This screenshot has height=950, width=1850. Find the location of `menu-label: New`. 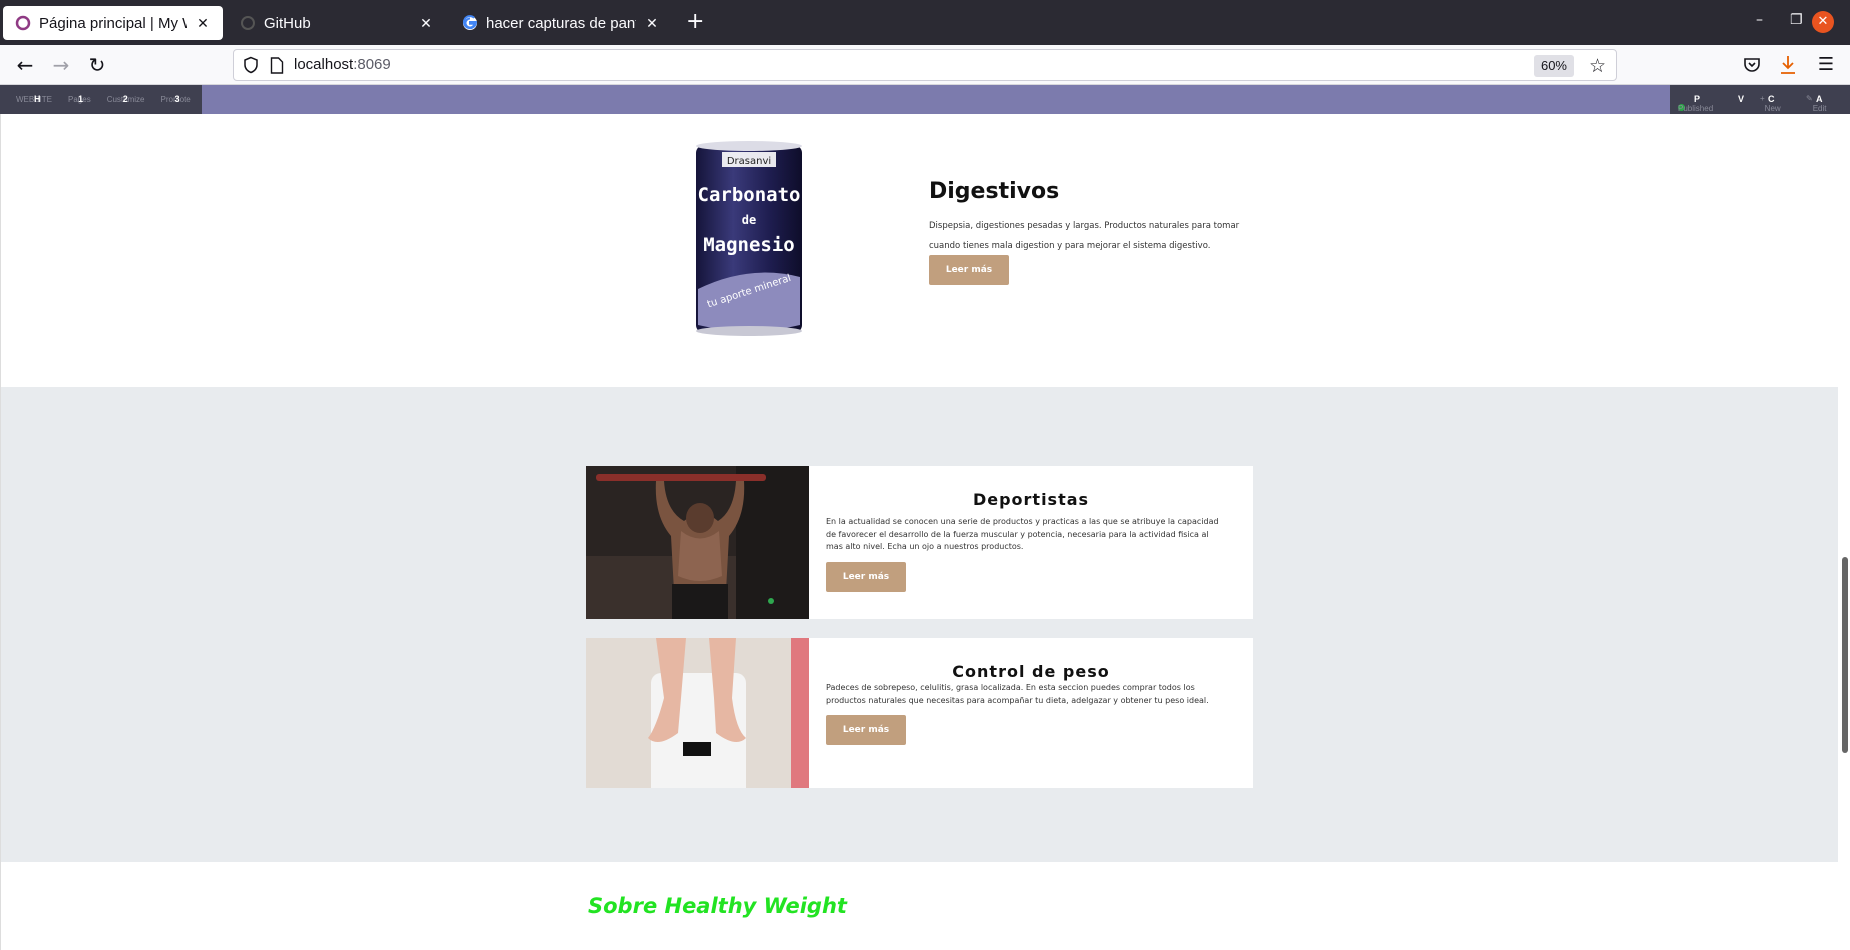

menu-label: New is located at coordinates (1772, 108).